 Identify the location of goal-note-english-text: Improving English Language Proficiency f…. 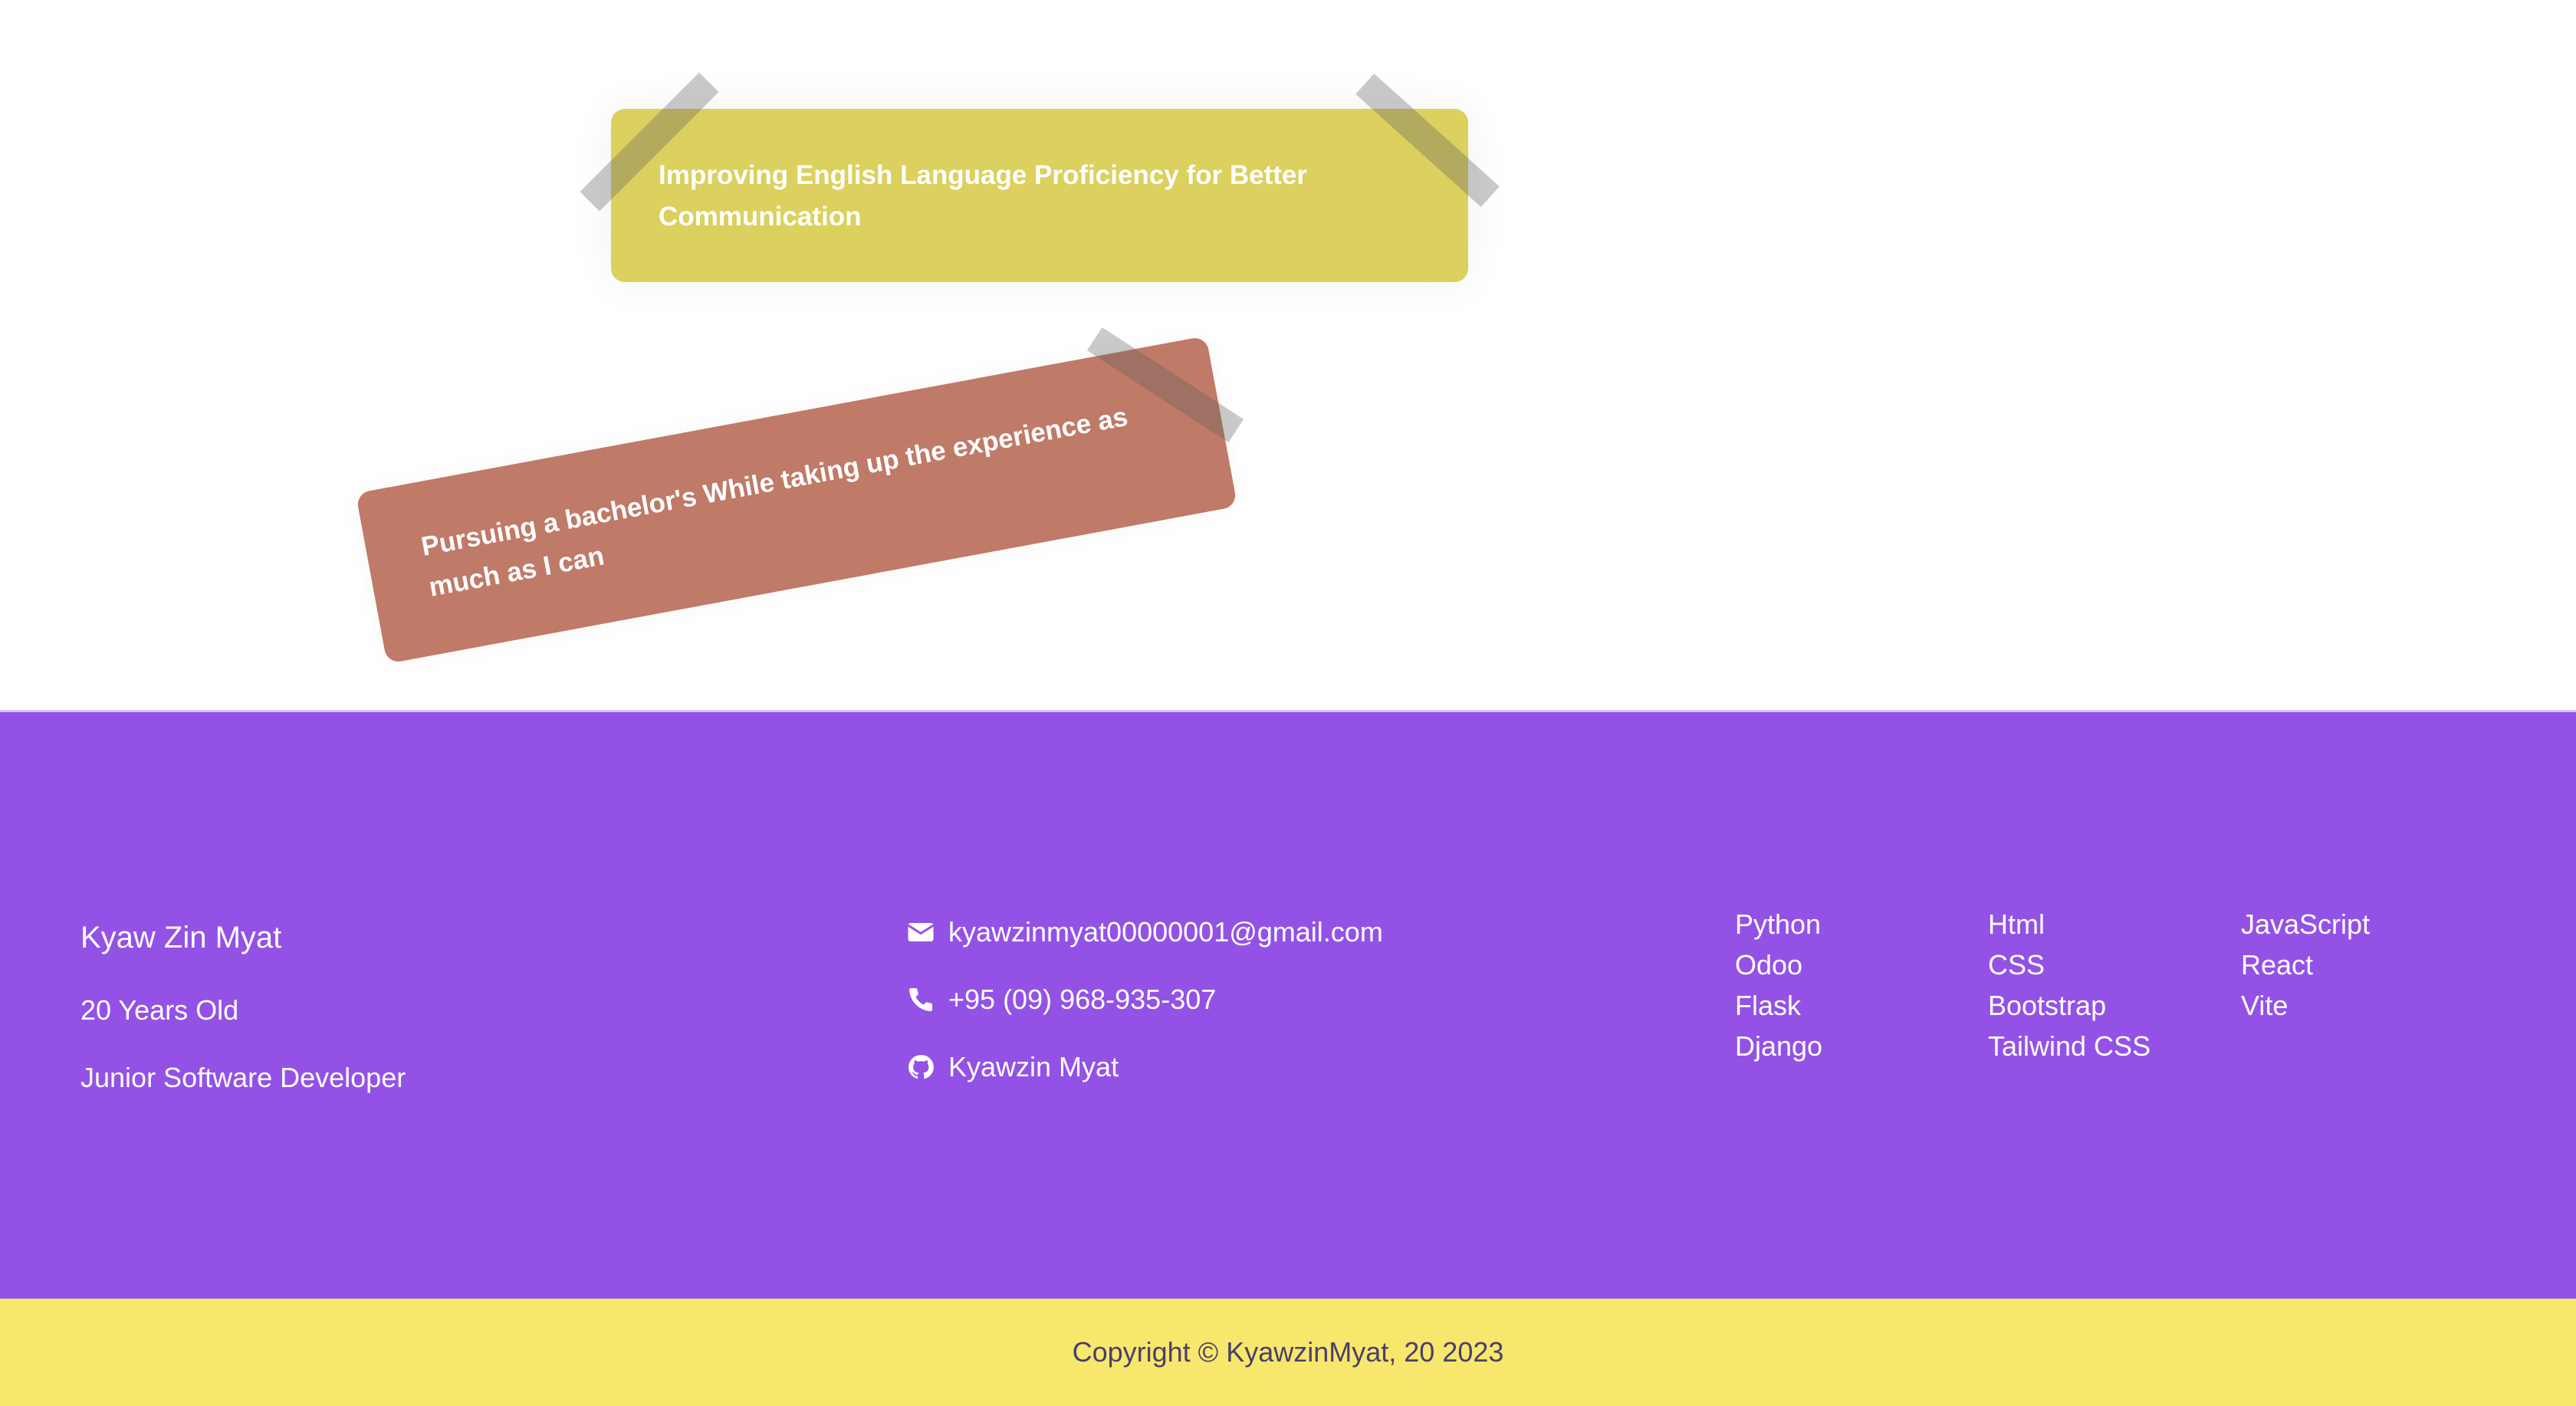
(983, 196).